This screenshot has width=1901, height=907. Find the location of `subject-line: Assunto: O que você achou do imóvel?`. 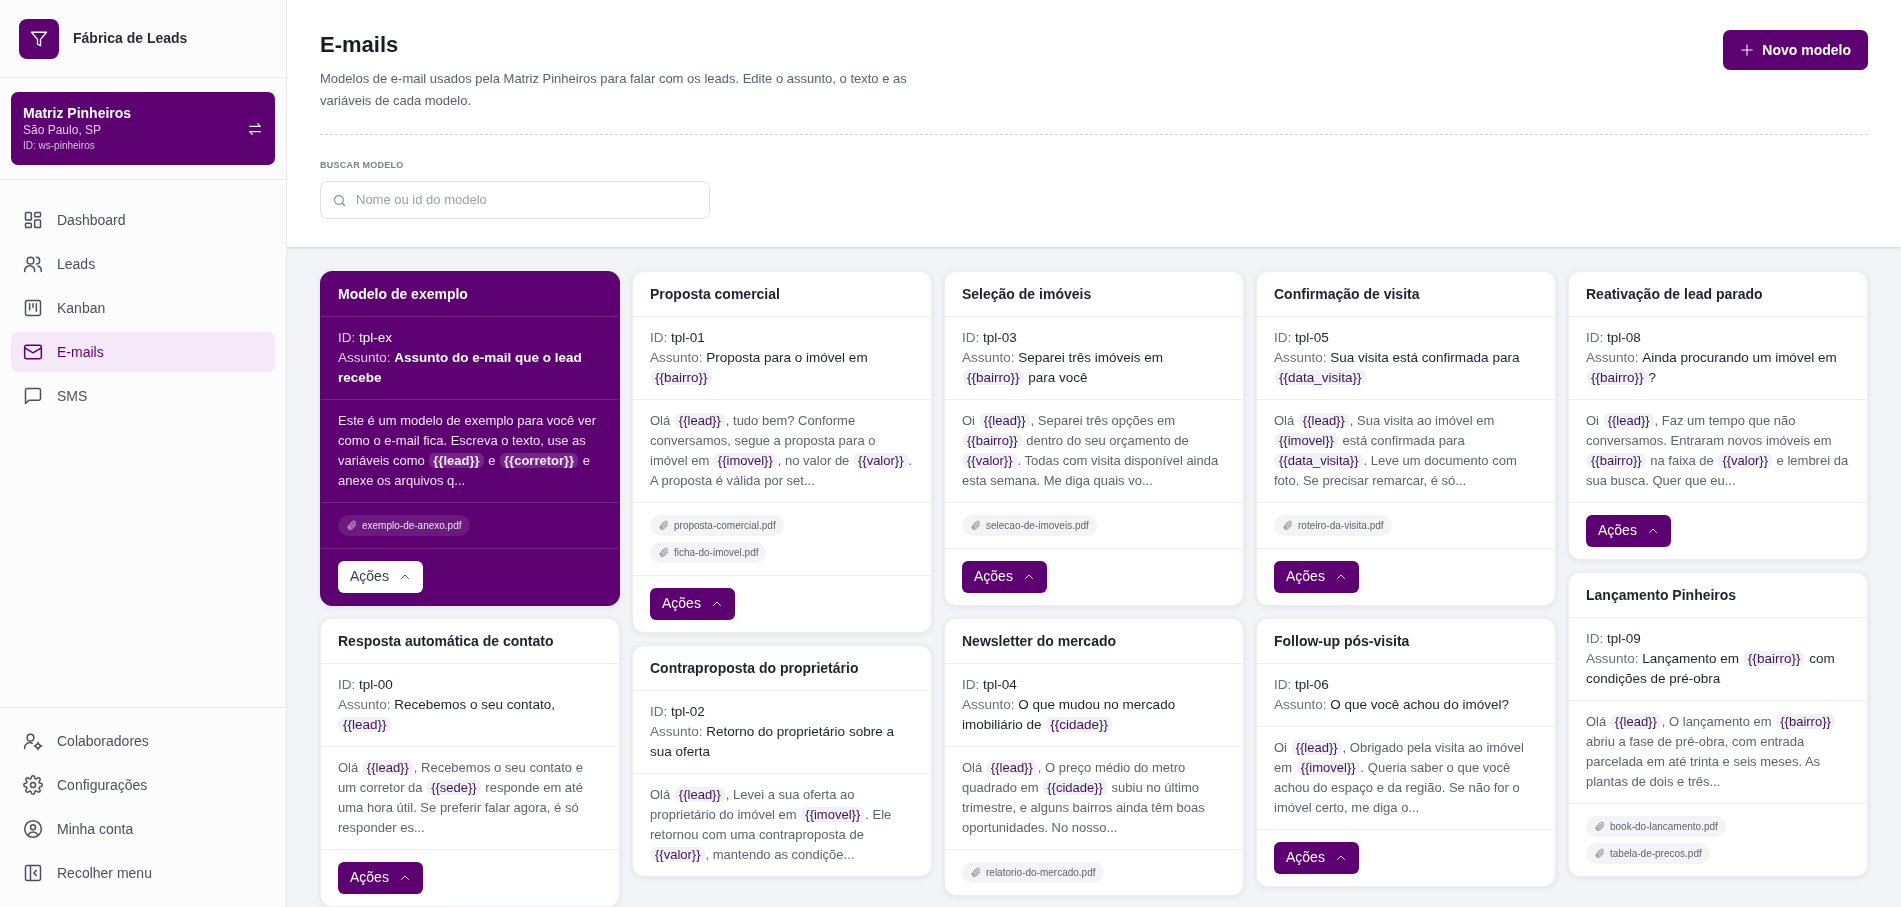

subject-line: Assunto: O que você achou do imóvel? is located at coordinates (1392, 704).